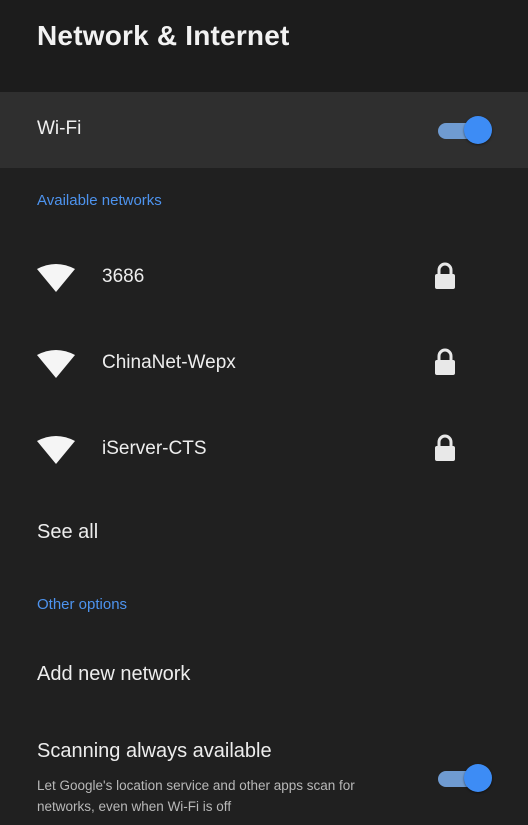  I want to click on network-name: 3686, so click(123, 276).